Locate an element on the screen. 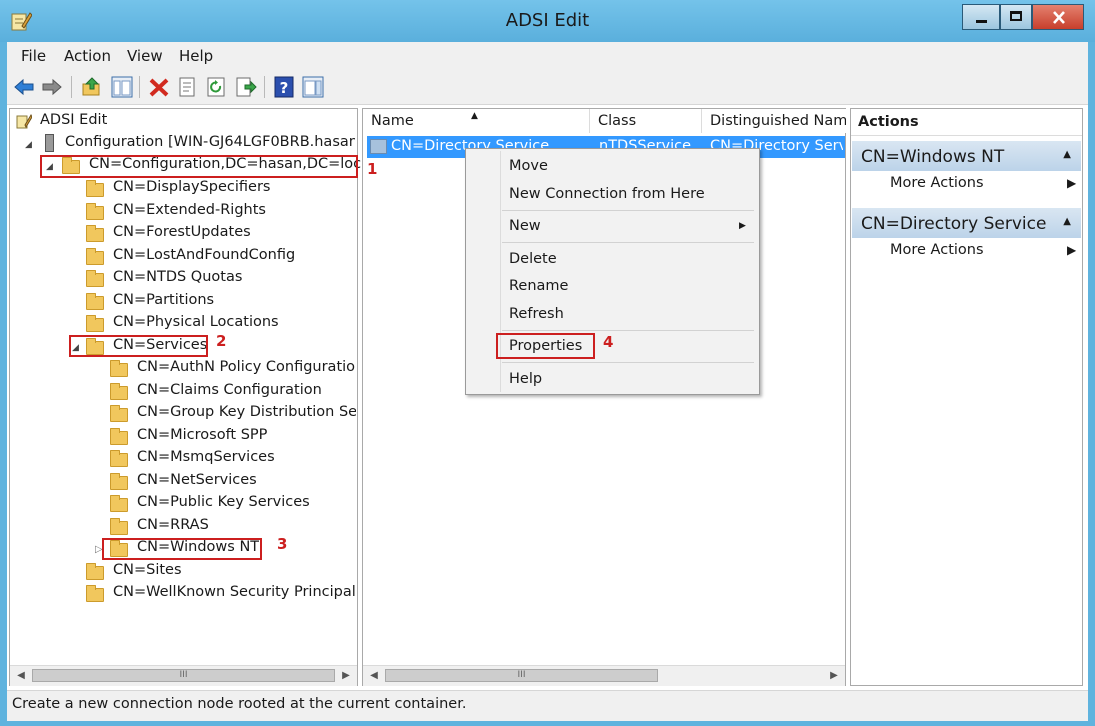 This screenshot has width=1095, height=726. menu-help: Help is located at coordinates (196, 56).